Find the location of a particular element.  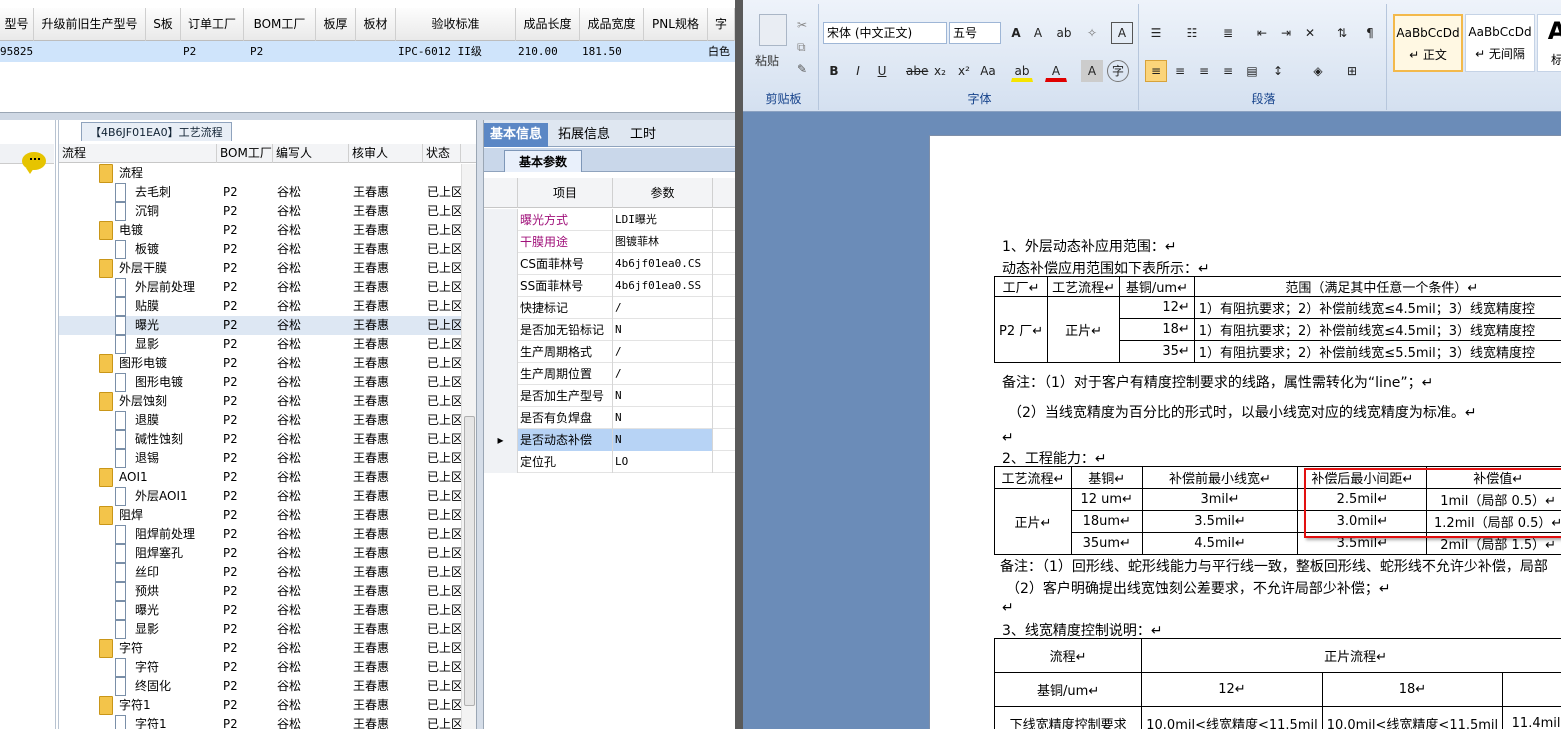

tree-row: 碱性蚀刻 P2 谷松 王春惠 已上区 is located at coordinates (268, 439).